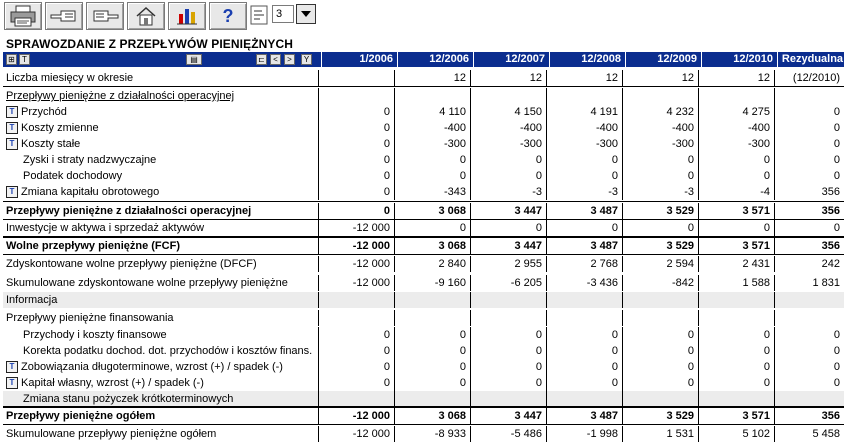 The width and height of the screenshot is (844, 443). What do you see at coordinates (587, 59) in the screenshot?
I see `col-header: 12/2008` at bounding box center [587, 59].